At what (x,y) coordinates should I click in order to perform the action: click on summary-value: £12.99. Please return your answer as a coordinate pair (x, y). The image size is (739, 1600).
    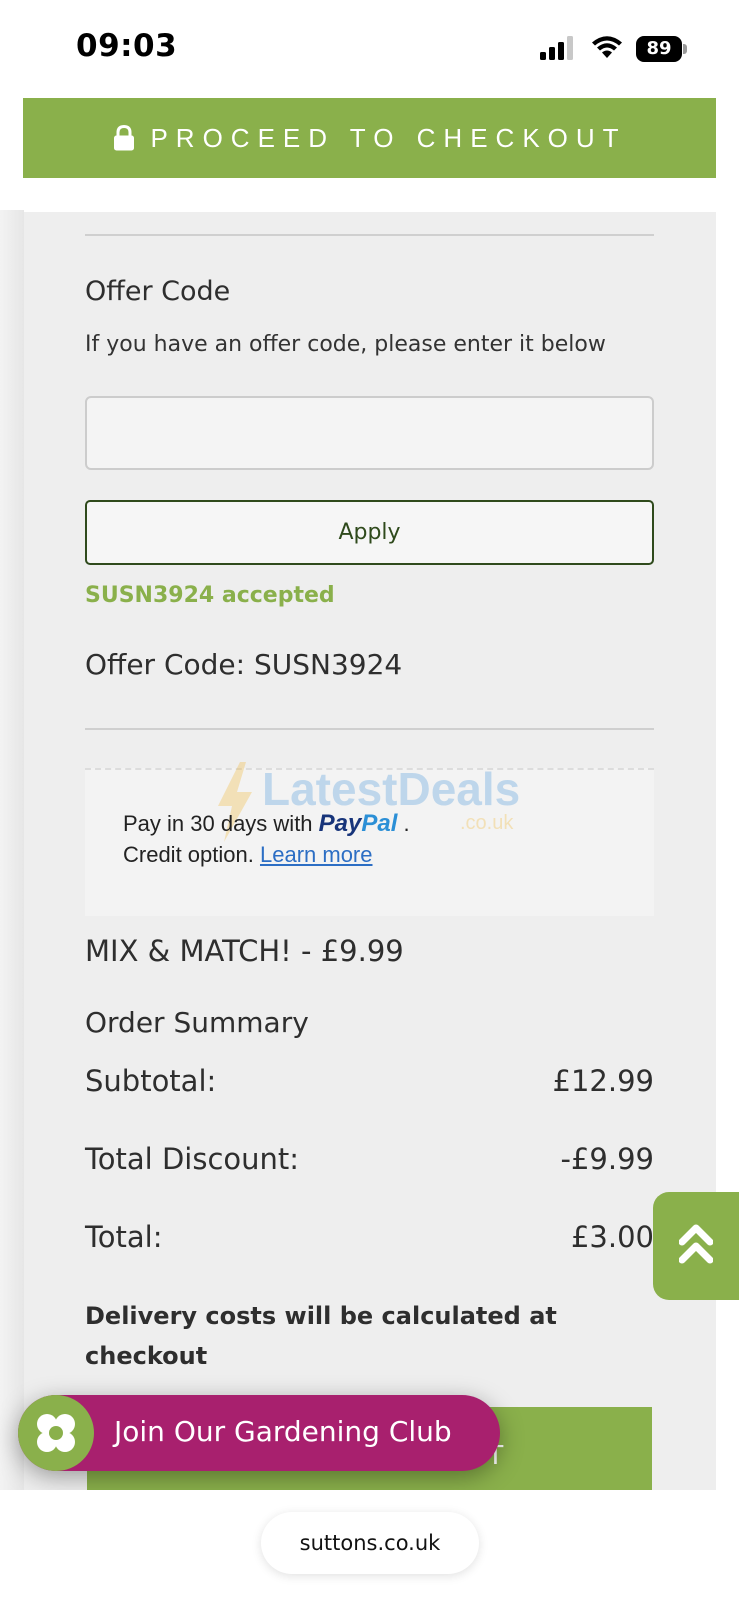
    Looking at the image, I should click on (603, 1081).